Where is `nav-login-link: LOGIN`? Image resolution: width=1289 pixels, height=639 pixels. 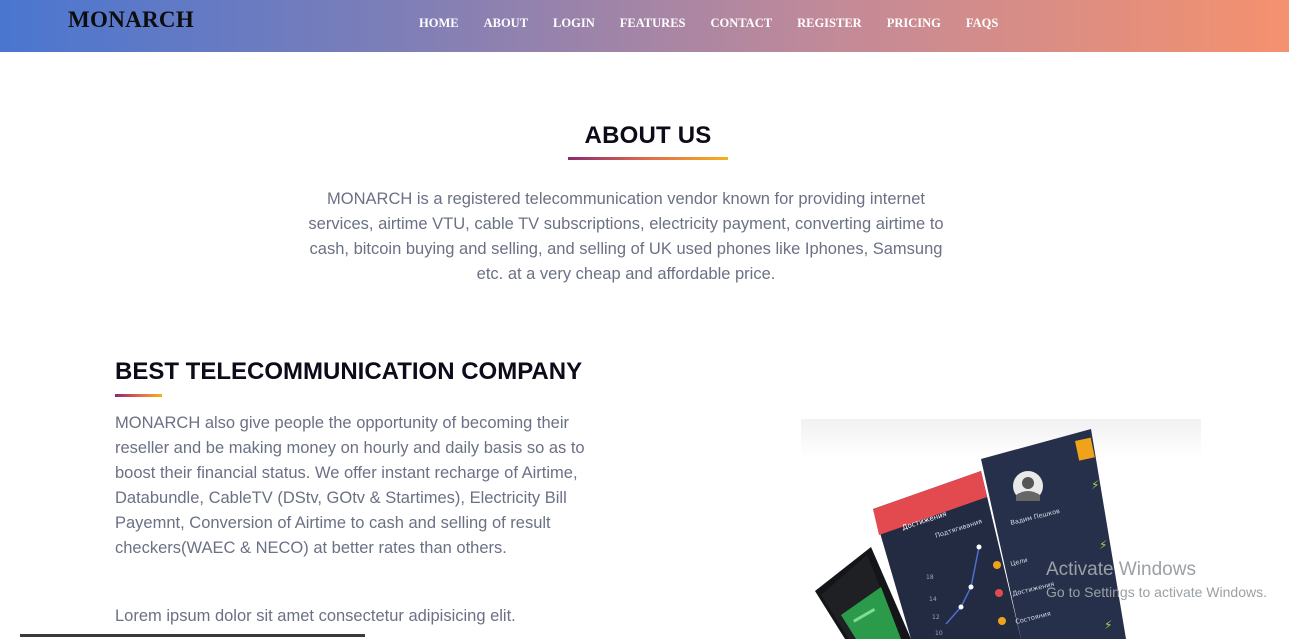 nav-login-link: LOGIN is located at coordinates (574, 23).